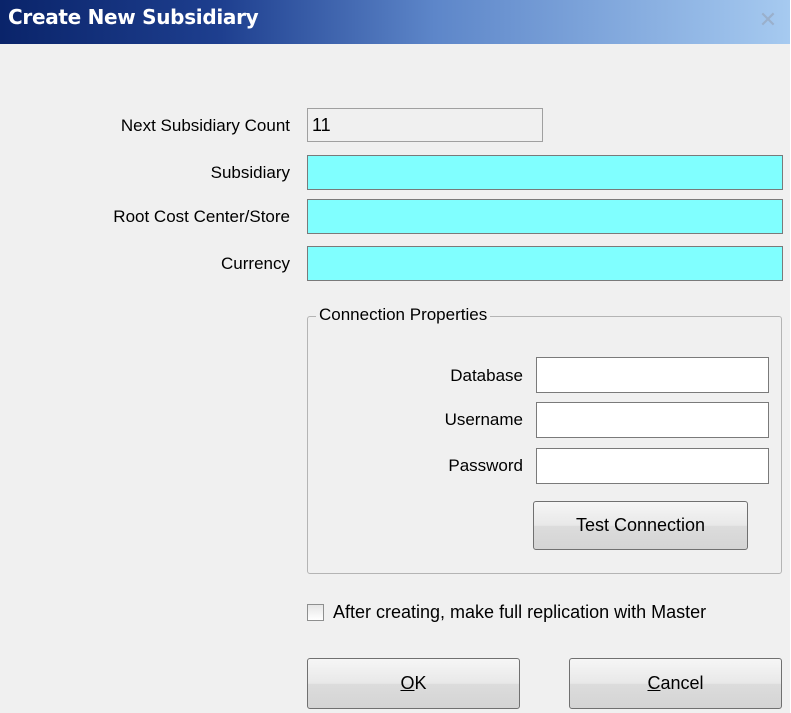 Image resolution: width=791 pixels, height=713 pixels. Describe the element at coordinates (486, 375) in the screenshot. I see `database-label: Database` at that location.